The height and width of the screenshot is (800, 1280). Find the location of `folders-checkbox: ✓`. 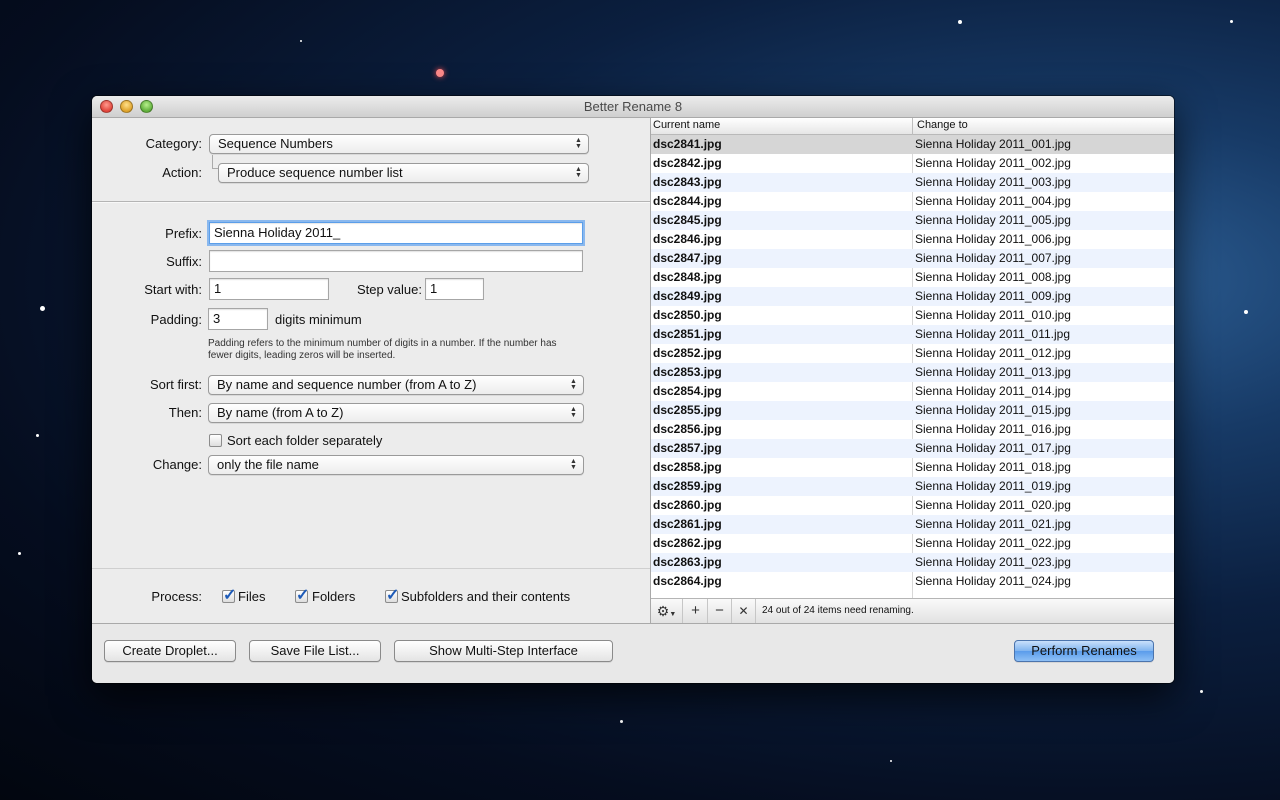

folders-checkbox: ✓ is located at coordinates (302, 595).